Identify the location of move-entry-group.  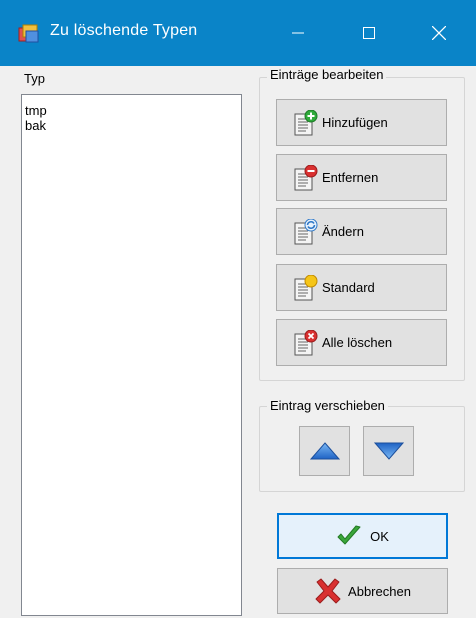
(362, 449).